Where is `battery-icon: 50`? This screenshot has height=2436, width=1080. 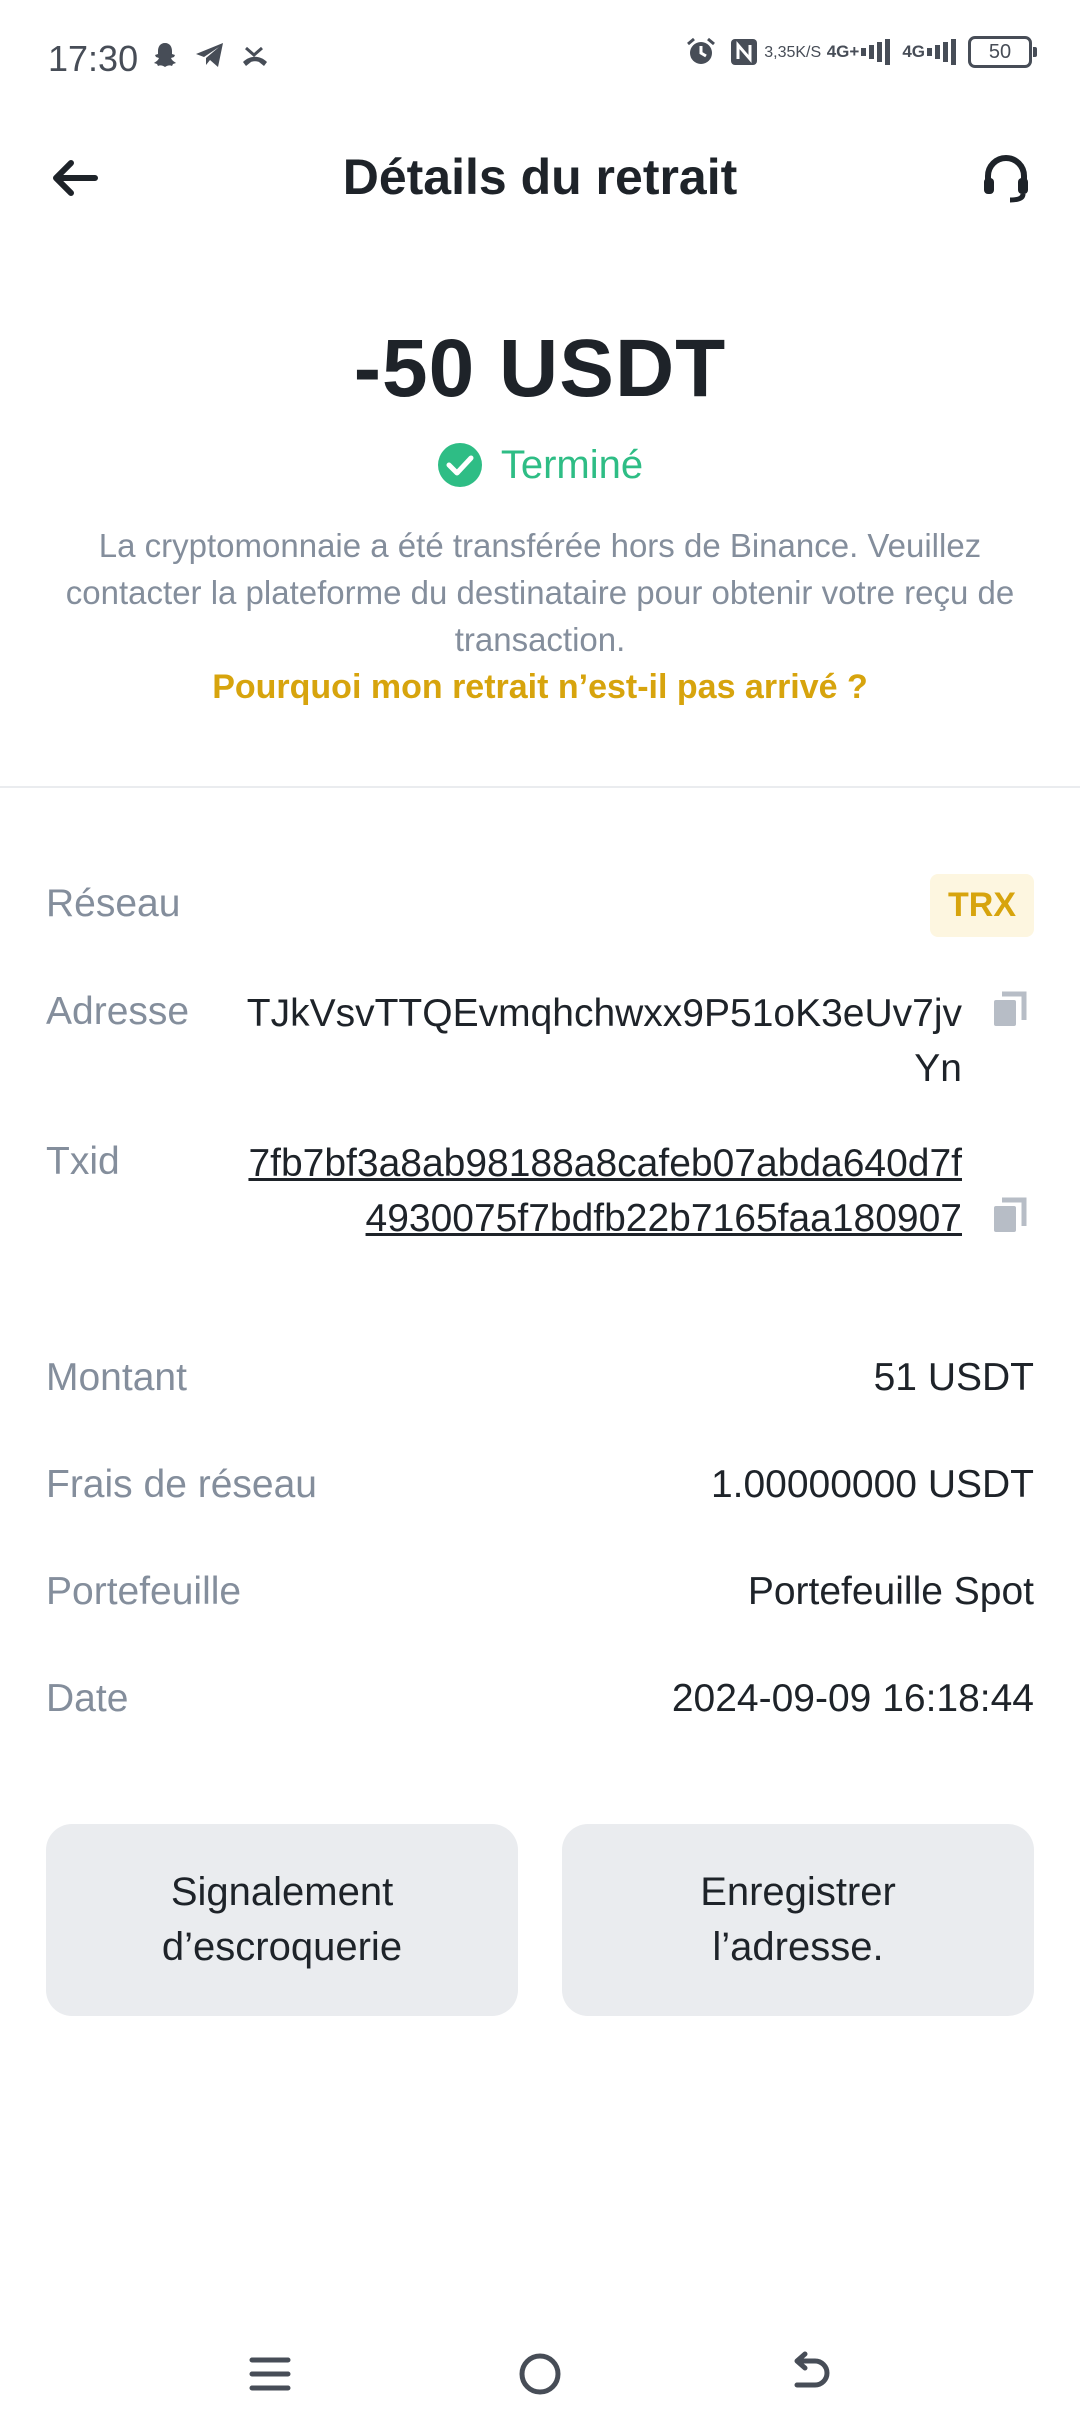
battery-icon: 50 is located at coordinates (1002, 52).